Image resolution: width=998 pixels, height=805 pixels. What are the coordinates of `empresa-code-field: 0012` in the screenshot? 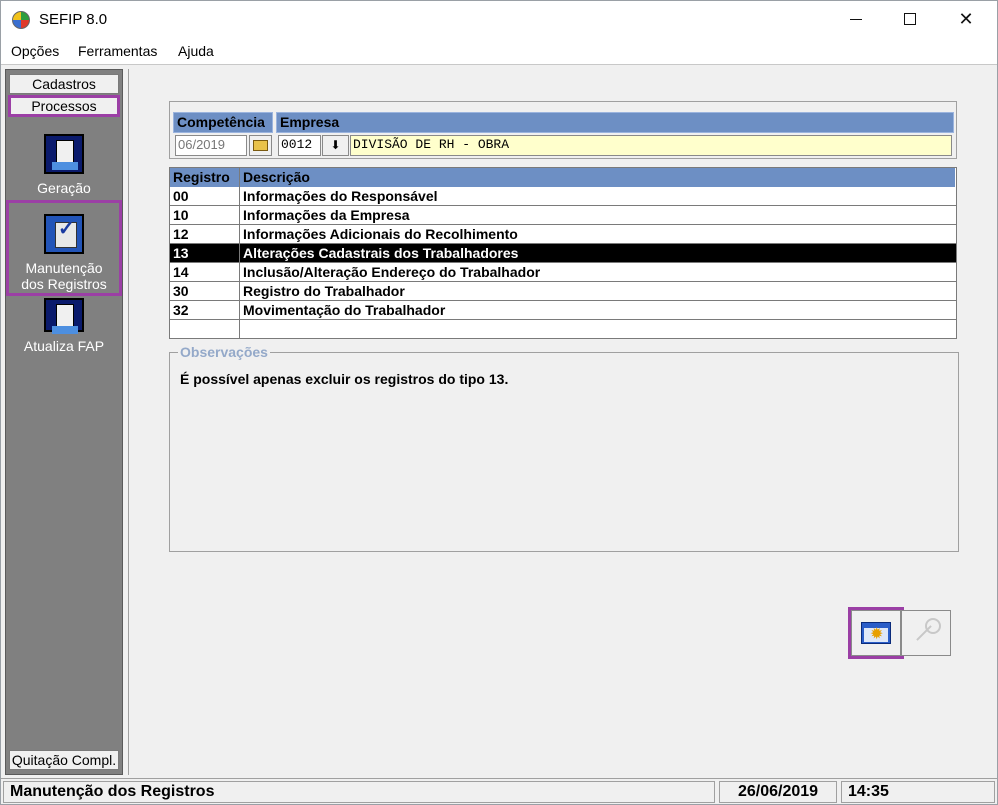 It's located at (299, 145).